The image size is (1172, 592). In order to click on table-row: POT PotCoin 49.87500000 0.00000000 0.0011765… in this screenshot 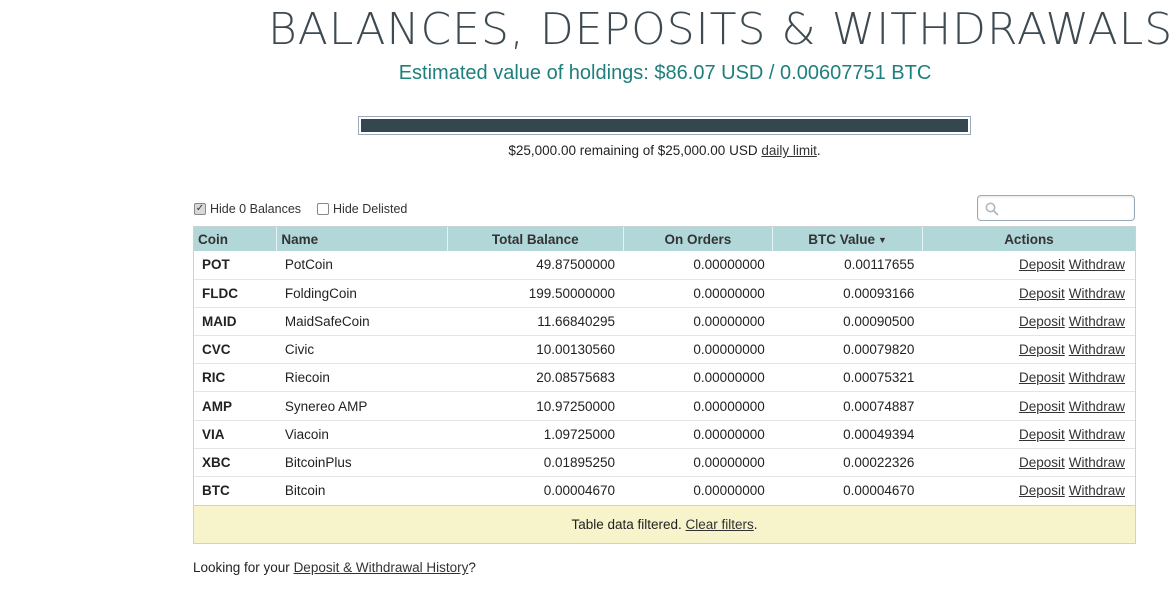, I will do `click(664, 265)`.